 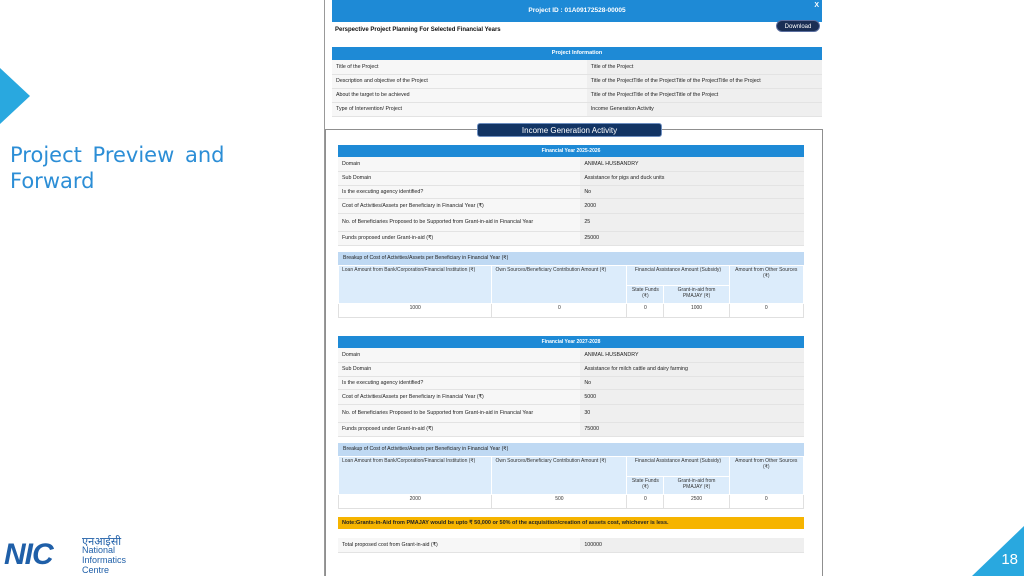 I want to click on close-icon: X, so click(x=816, y=6).